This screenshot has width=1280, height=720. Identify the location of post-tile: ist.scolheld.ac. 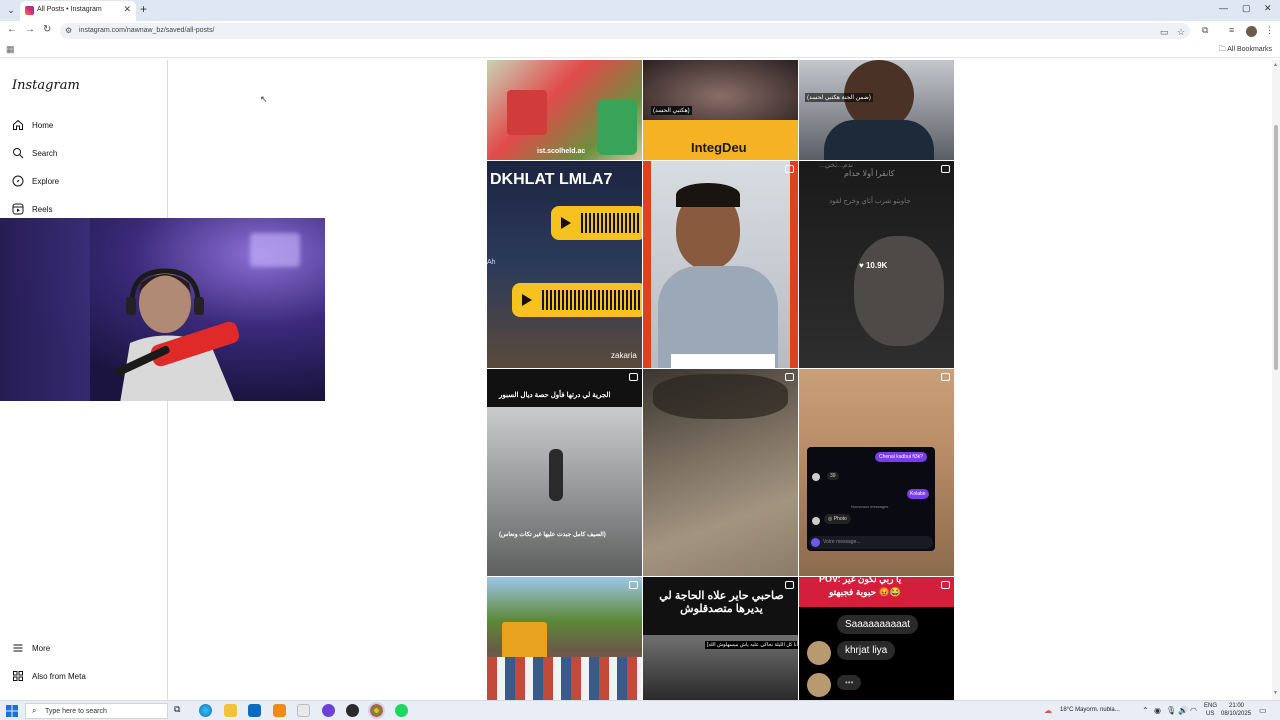
(564, 110).